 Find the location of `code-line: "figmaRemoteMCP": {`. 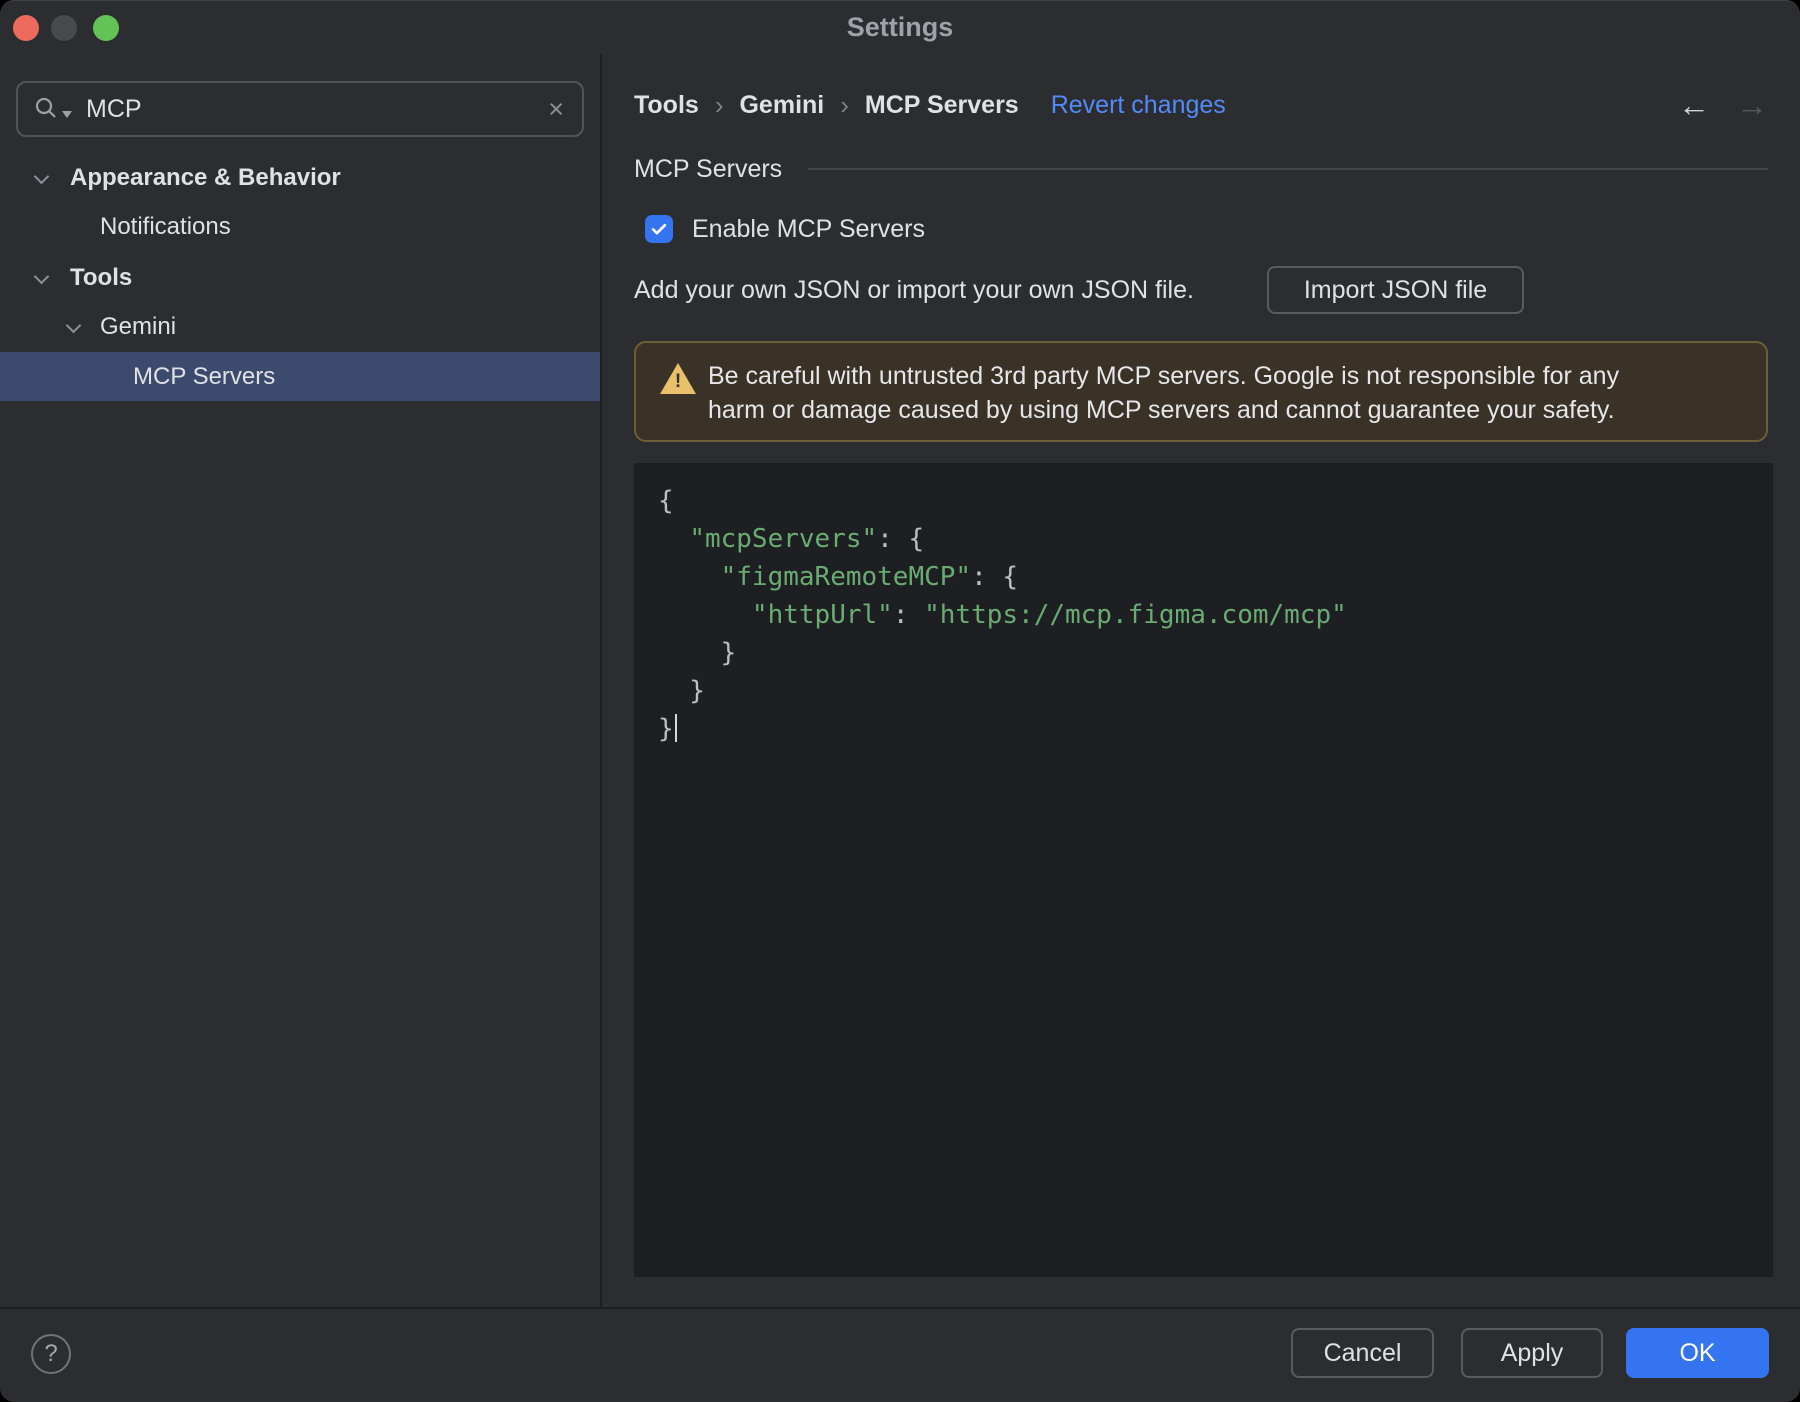

code-line: "figmaRemoteMCP": { is located at coordinates (869, 577).